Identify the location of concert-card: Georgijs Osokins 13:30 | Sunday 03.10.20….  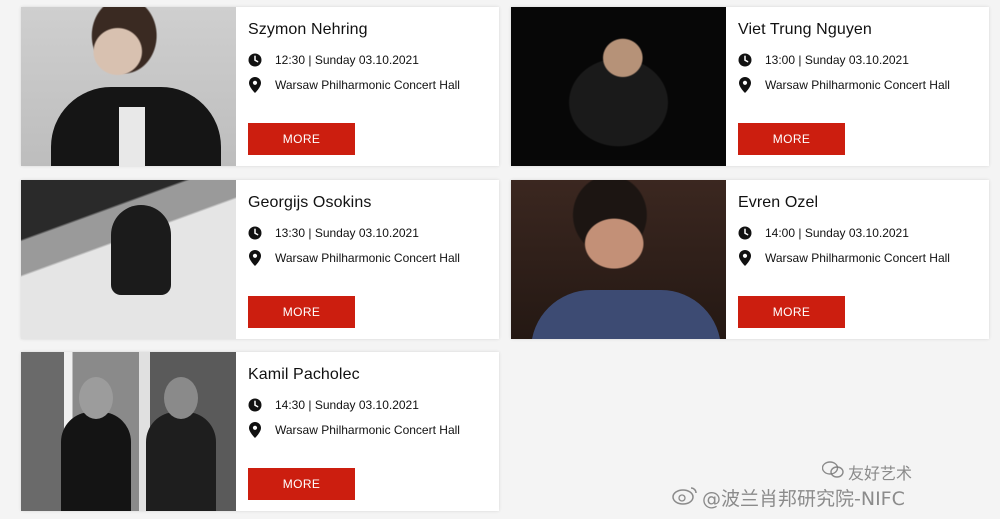
(260, 259).